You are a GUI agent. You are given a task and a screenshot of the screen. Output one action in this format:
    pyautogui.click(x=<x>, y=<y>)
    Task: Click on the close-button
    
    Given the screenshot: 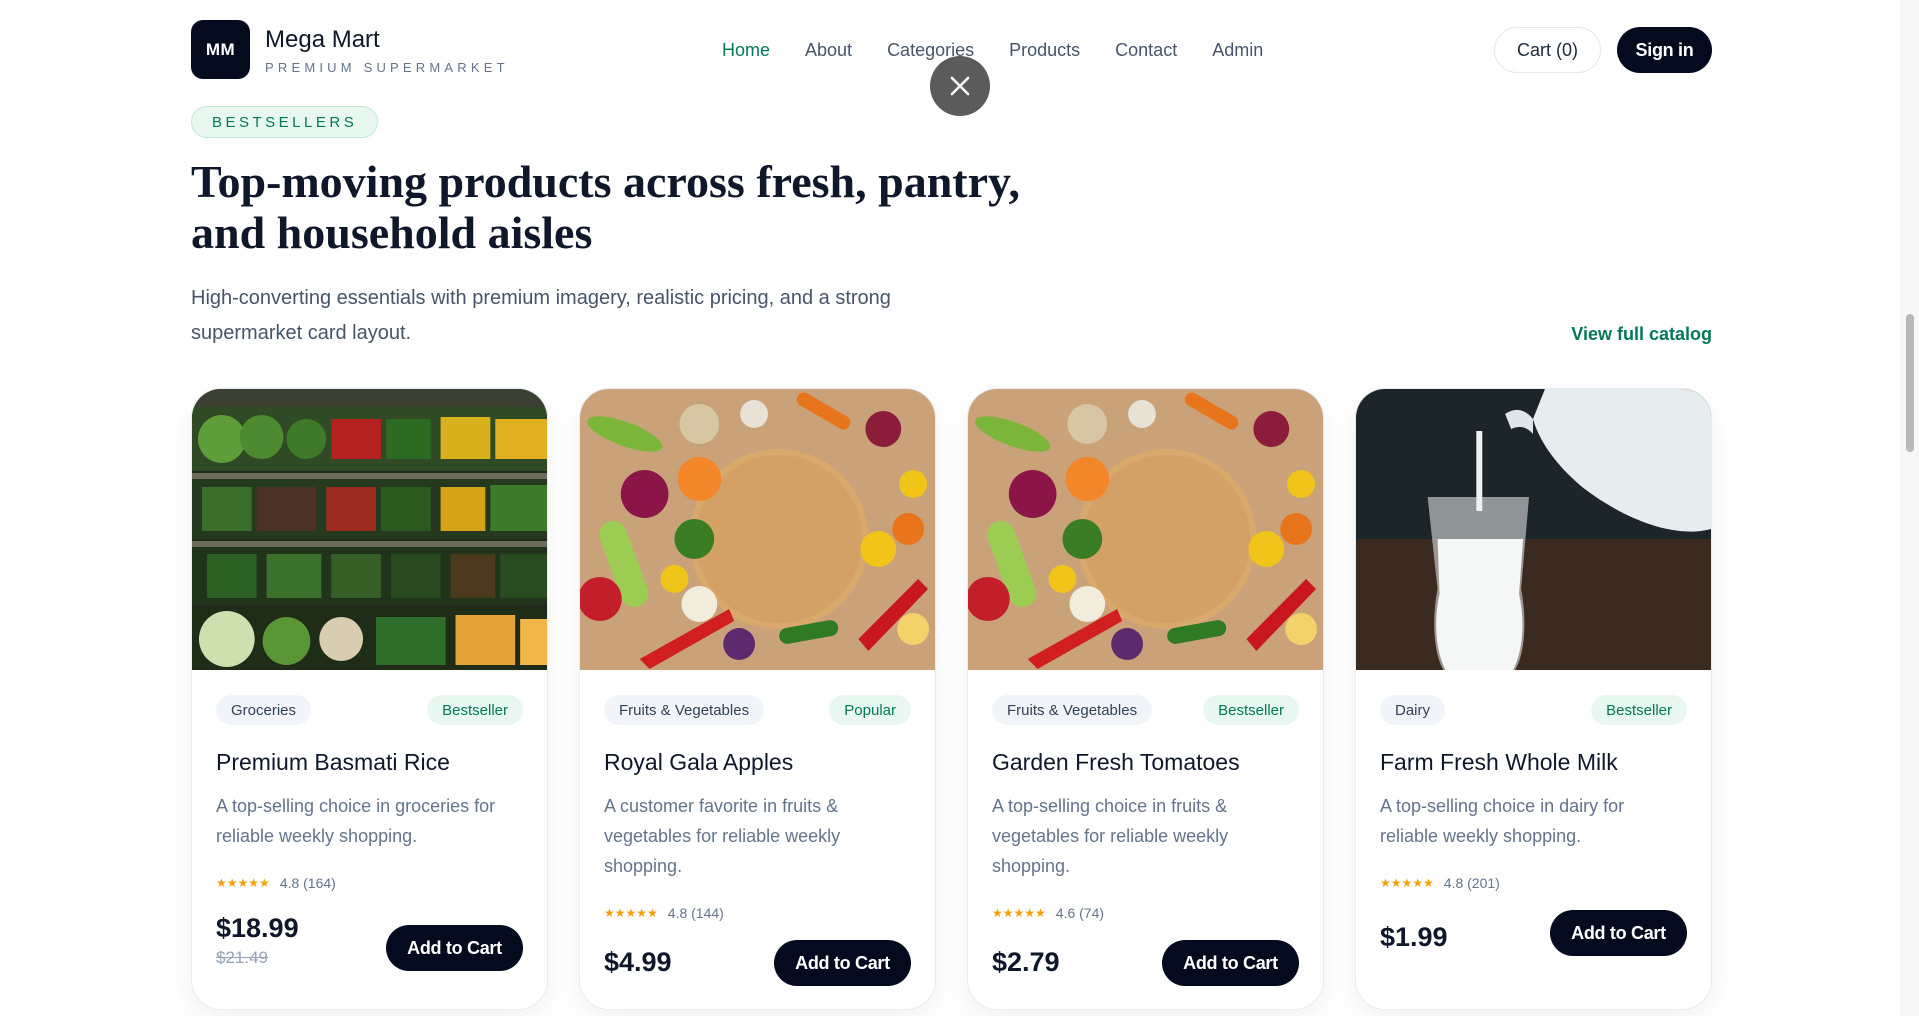 What is the action you would take?
    pyautogui.click(x=960, y=86)
    